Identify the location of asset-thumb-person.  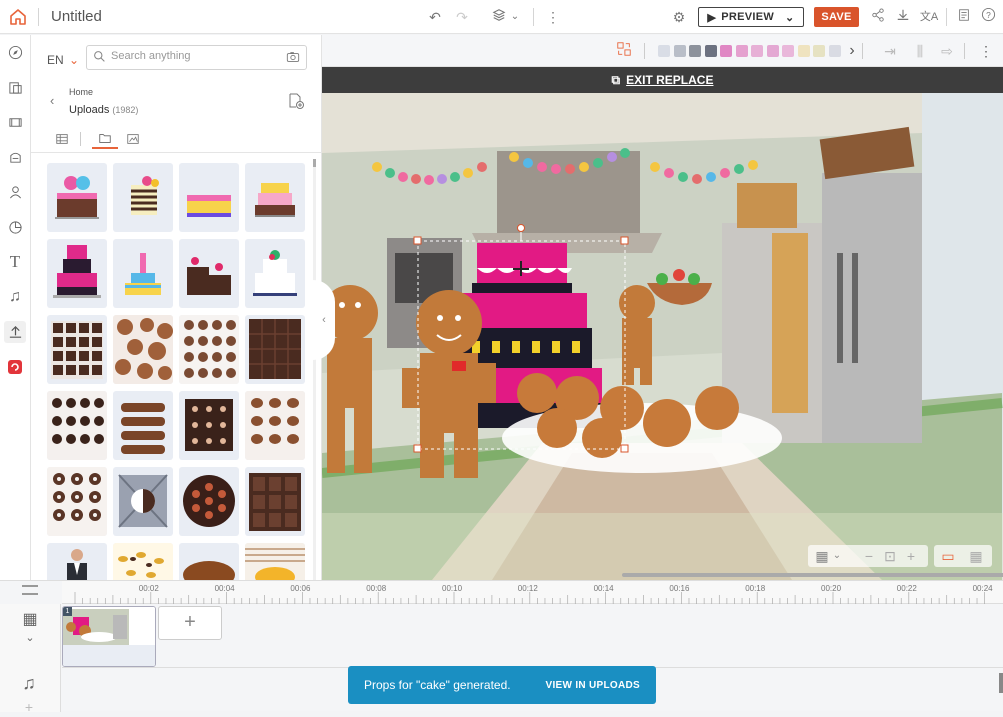
(77, 561).